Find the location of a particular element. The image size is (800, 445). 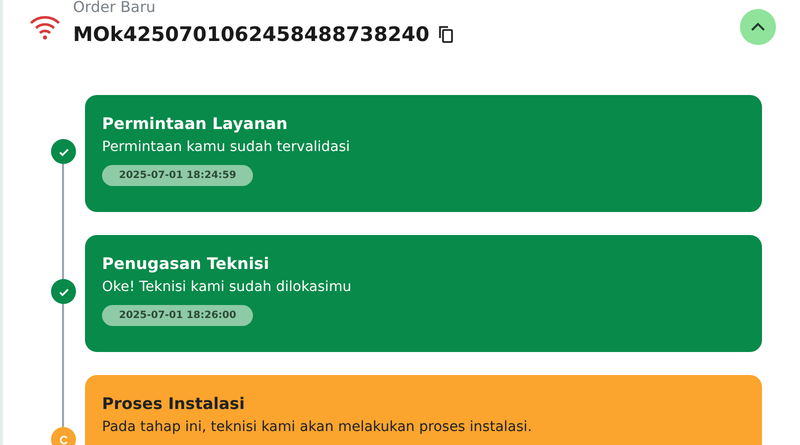

step-description: Pada tahap ini, teknisi kami akan melakukan proses instalasi. is located at coordinates (317, 427).